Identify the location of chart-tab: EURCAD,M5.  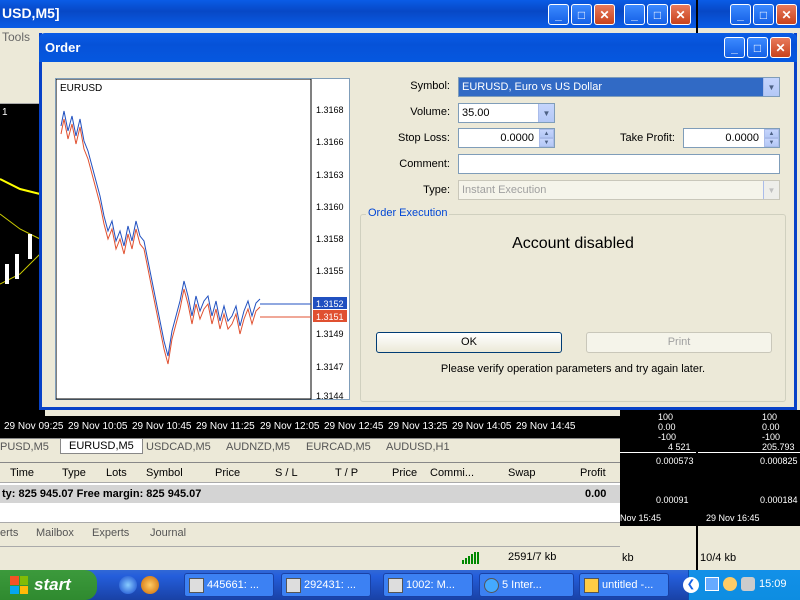
(338, 447).